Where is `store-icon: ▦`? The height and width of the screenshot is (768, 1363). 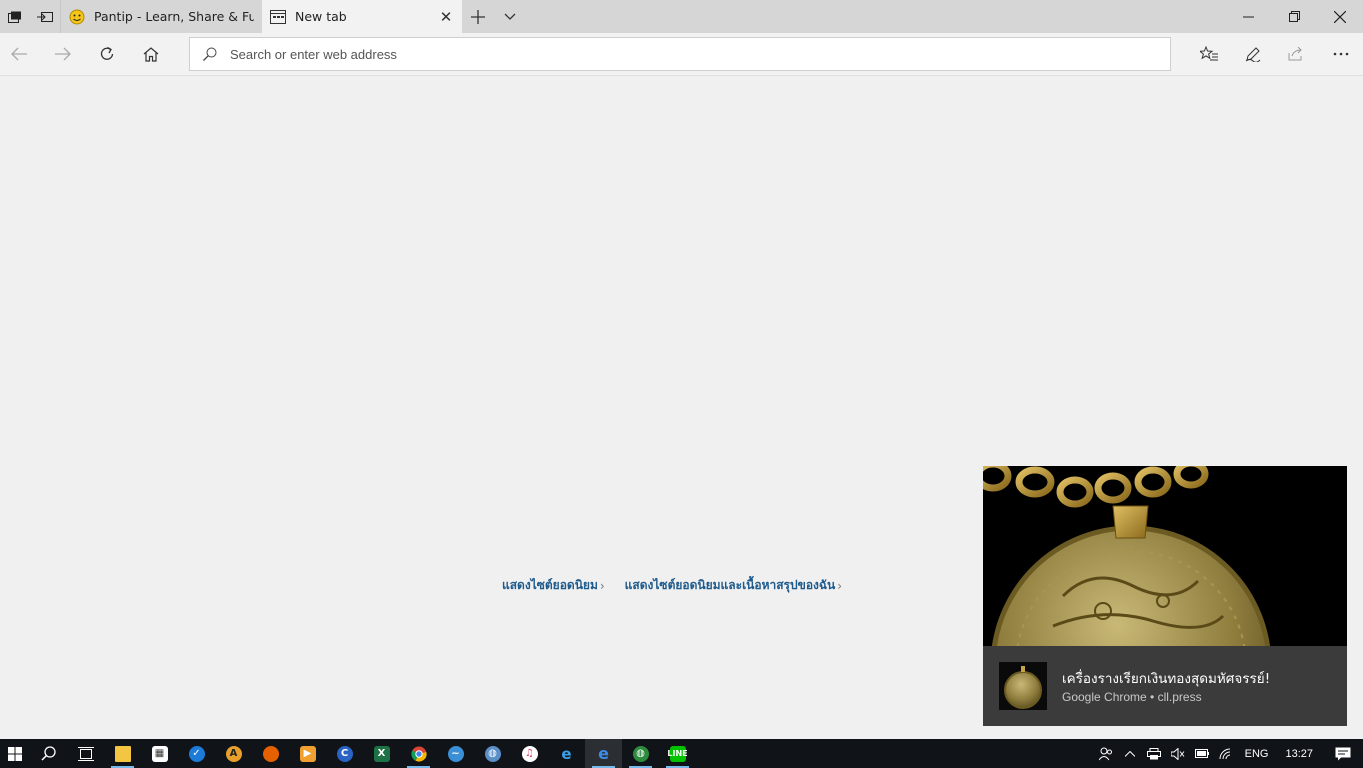
store-icon: ▦ is located at coordinates (159, 753).